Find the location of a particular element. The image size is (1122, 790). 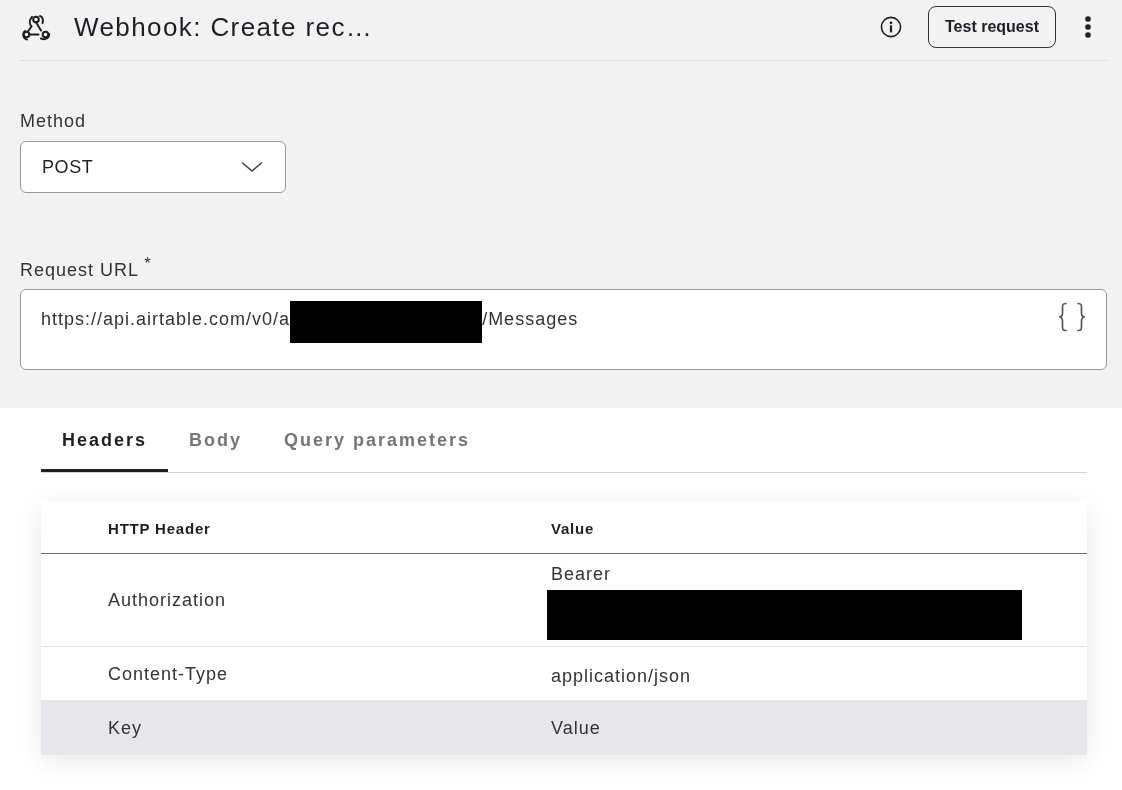

tab: Query parameters is located at coordinates (377, 440).